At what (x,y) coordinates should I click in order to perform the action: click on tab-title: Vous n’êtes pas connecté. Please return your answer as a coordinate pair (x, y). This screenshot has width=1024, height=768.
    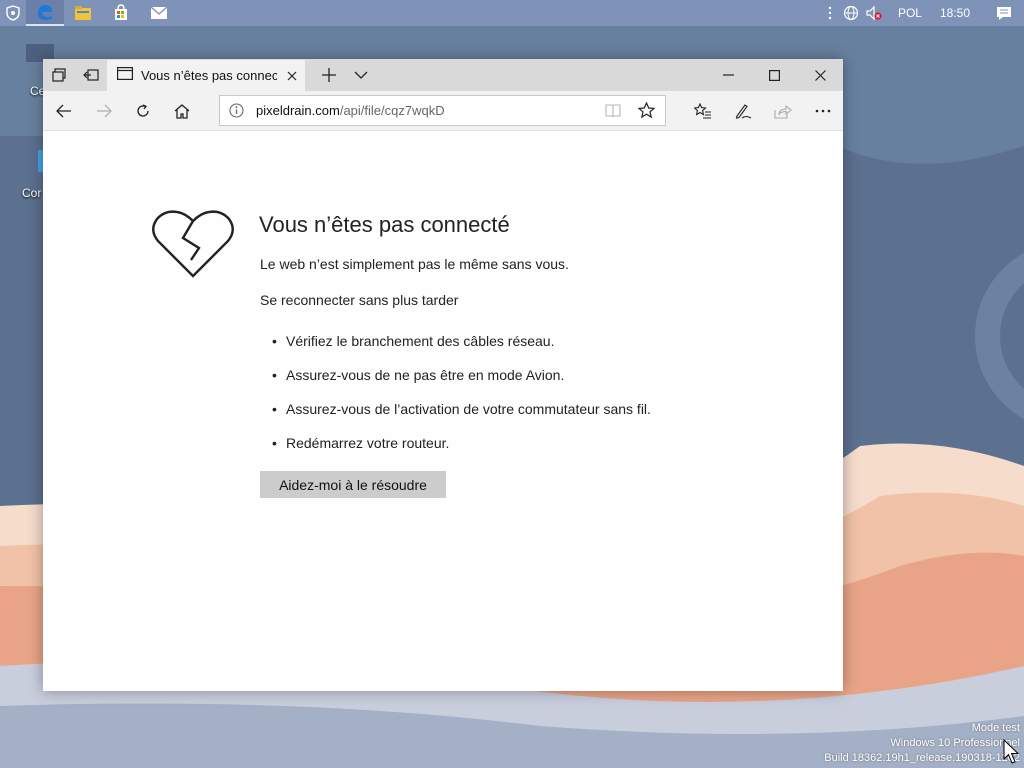
    Looking at the image, I should click on (209, 75).